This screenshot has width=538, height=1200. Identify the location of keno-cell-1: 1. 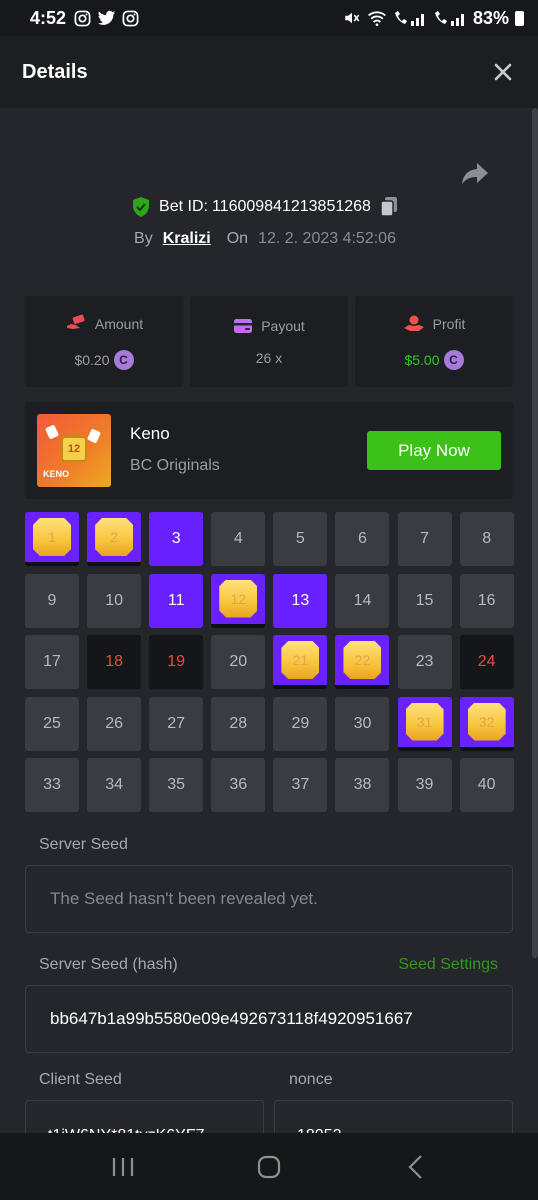
(52, 539).